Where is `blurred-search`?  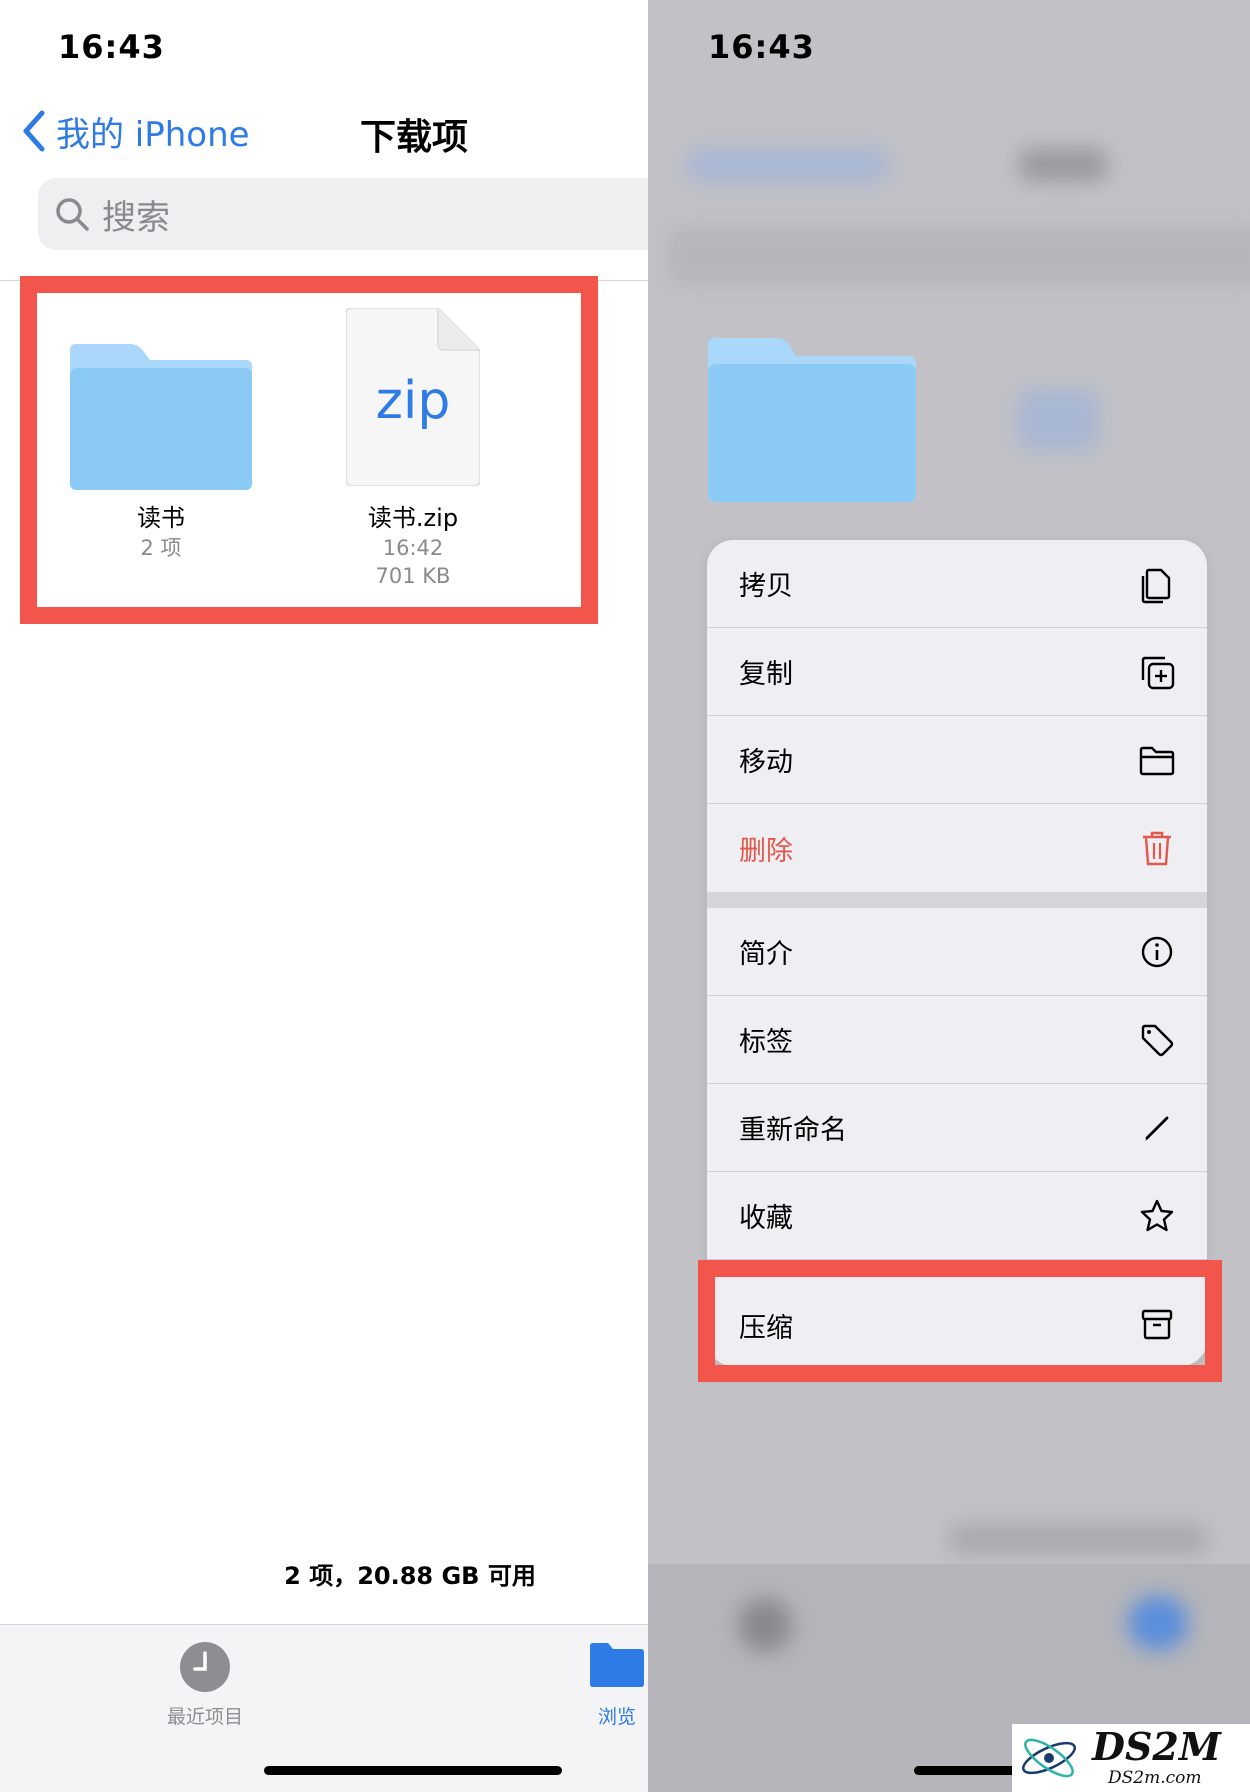
blurred-search is located at coordinates (959, 256).